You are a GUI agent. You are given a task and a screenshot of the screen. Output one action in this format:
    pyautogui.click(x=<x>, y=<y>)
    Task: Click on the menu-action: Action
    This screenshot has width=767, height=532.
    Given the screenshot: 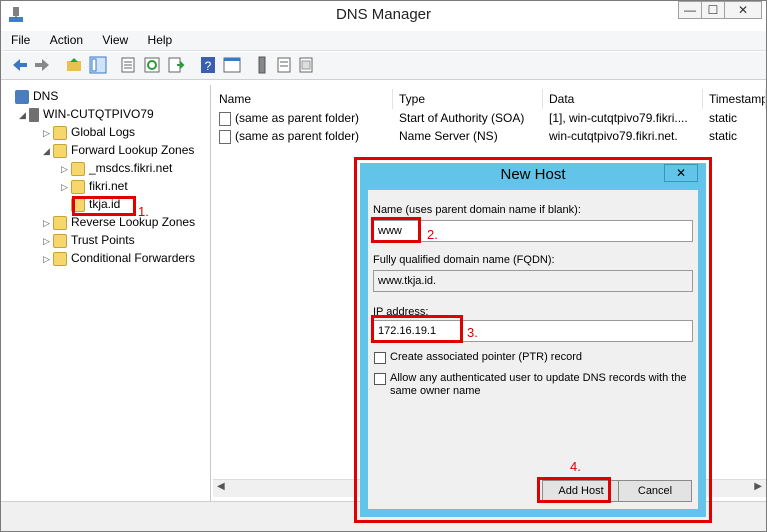 What is the action you would take?
    pyautogui.click(x=64, y=39)
    